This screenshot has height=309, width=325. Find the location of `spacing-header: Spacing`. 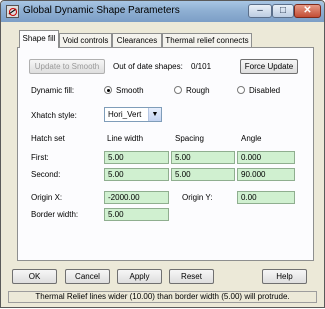

spacing-header: Spacing is located at coordinates (189, 138).